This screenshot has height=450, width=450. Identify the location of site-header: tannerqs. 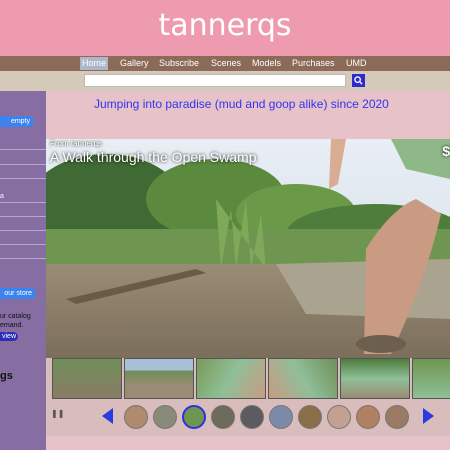
(225, 28).